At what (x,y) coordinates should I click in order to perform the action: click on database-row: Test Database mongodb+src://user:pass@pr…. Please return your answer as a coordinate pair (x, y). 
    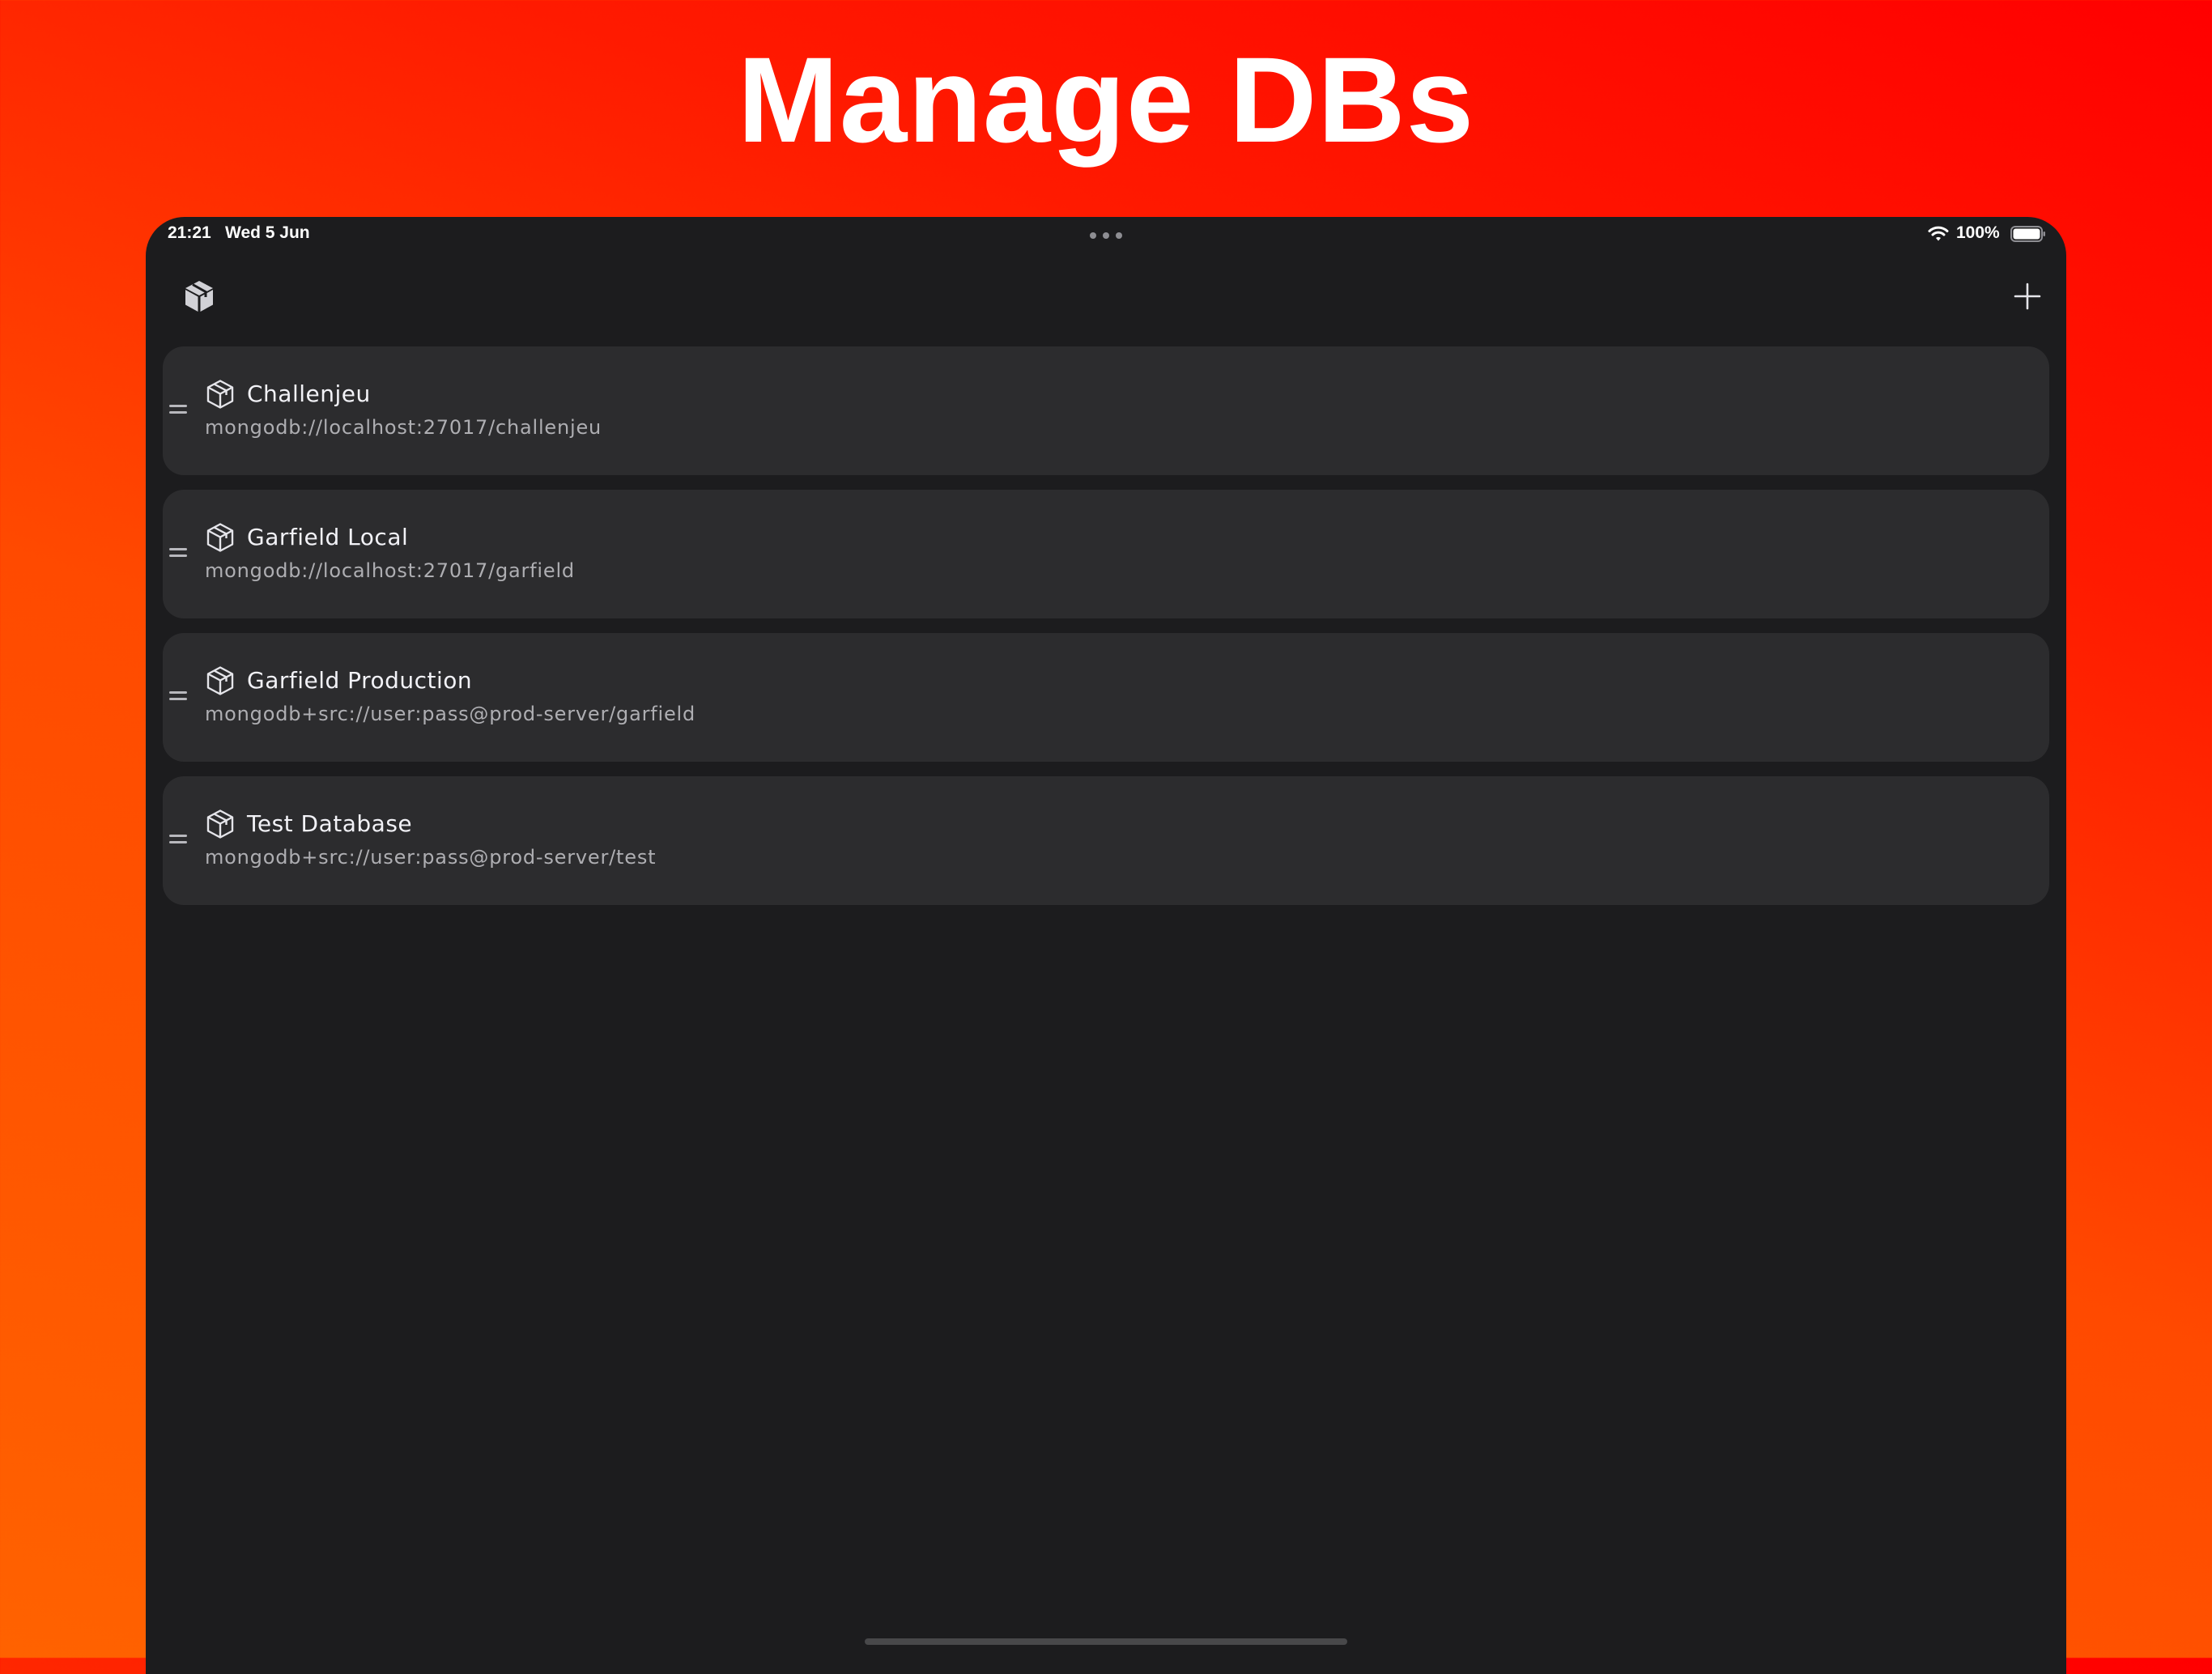
    Looking at the image, I should click on (1106, 840).